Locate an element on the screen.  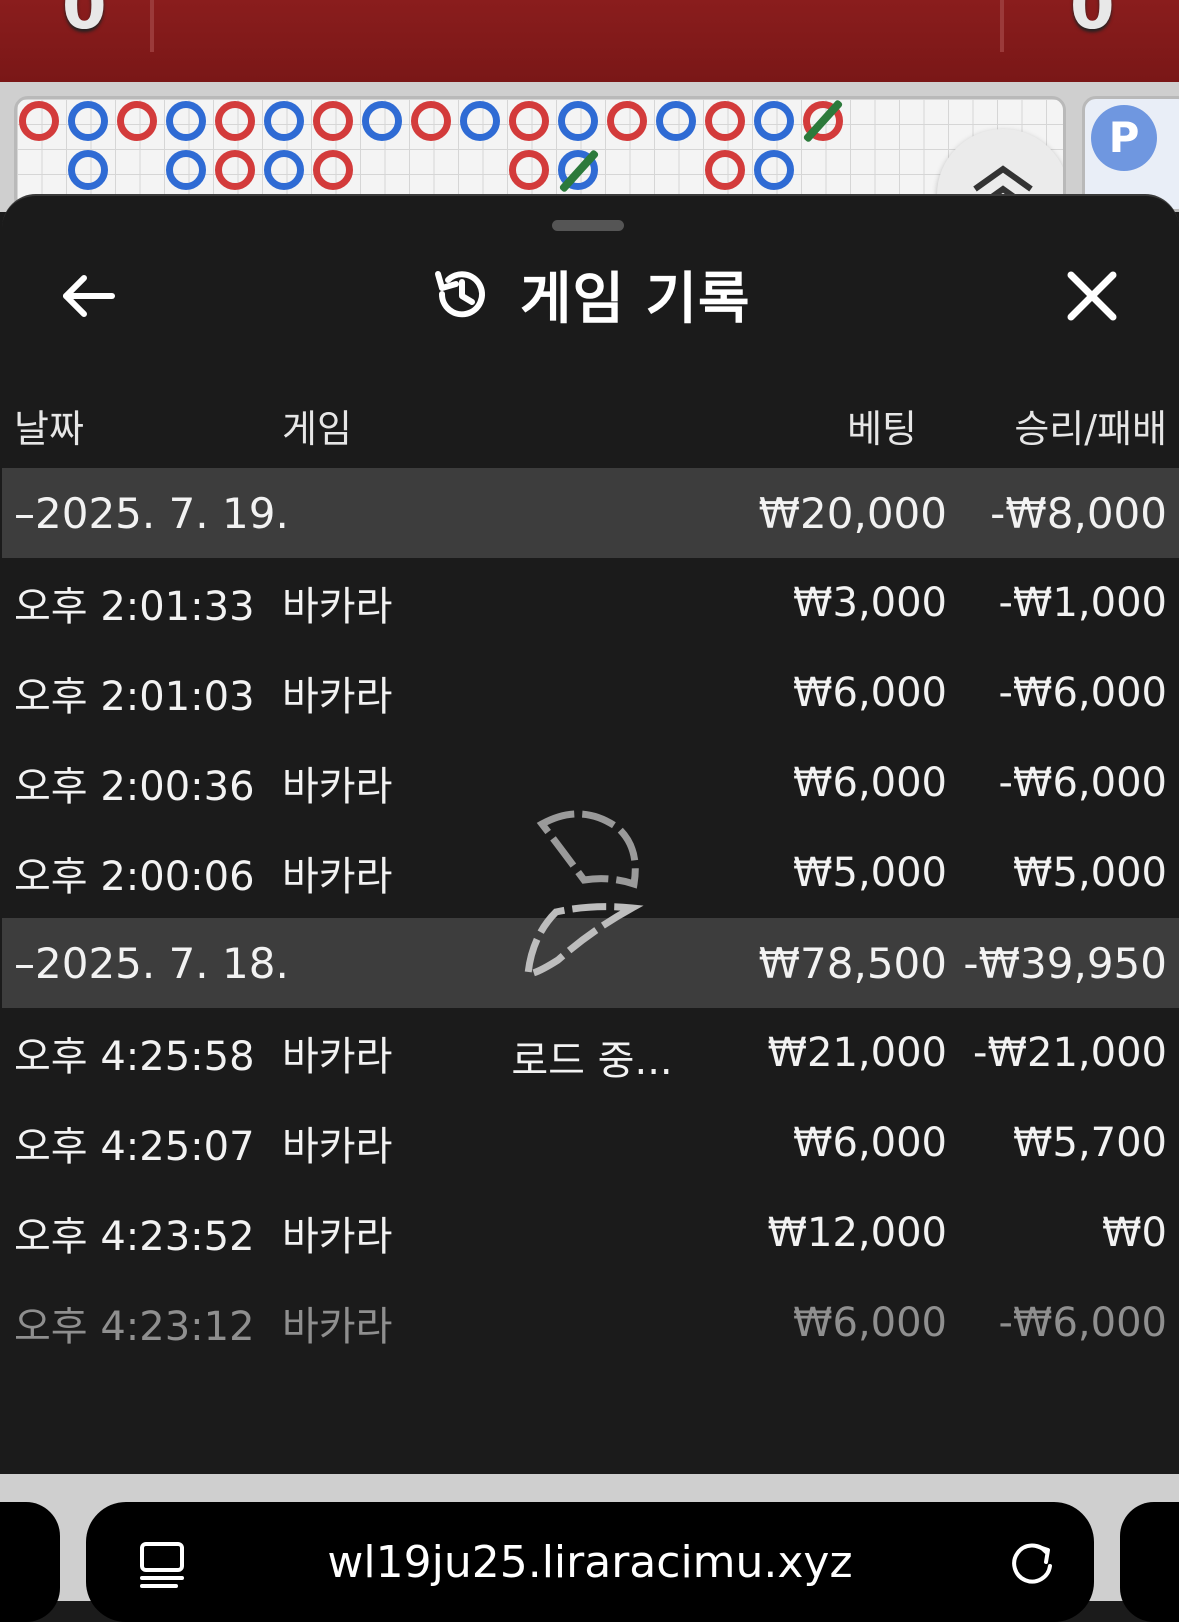
row-result: ₩5,700 is located at coordinates (1089, 1143).